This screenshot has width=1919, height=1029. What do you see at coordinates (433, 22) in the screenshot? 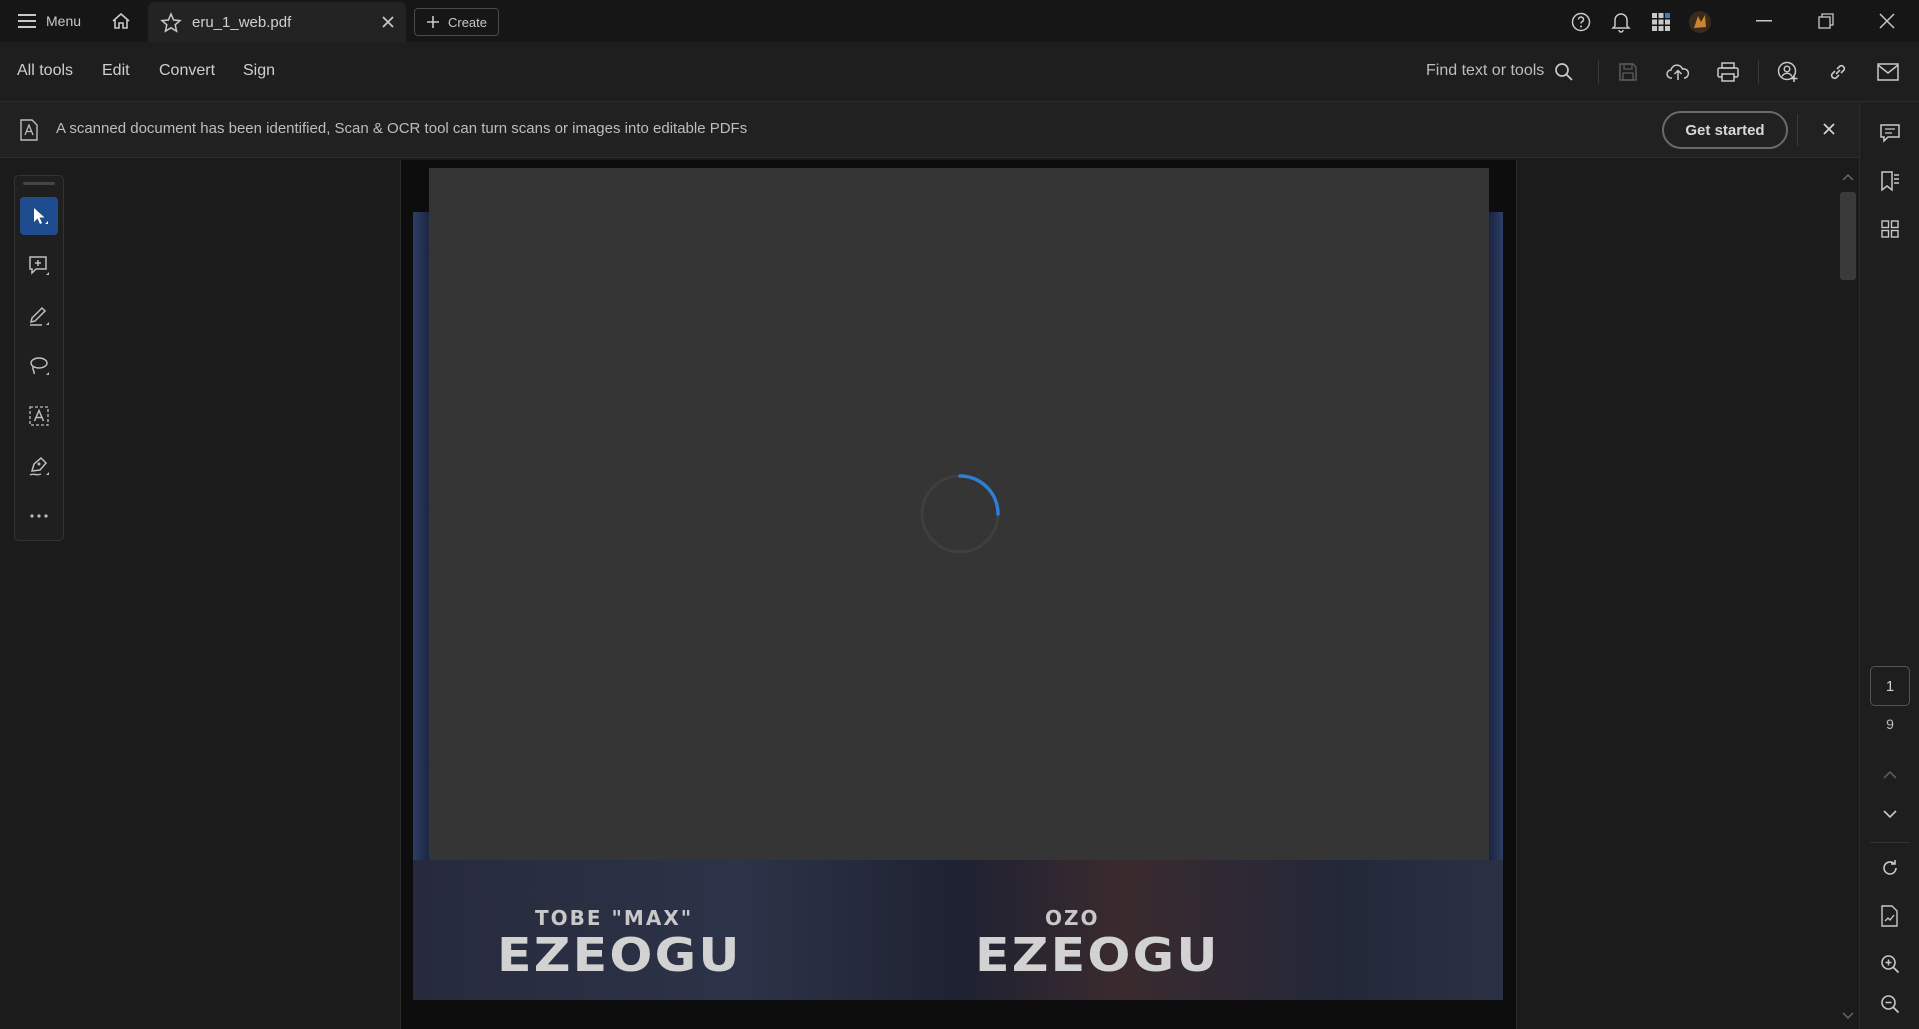
I see `plus-icon` at bounding box center [433, 22].